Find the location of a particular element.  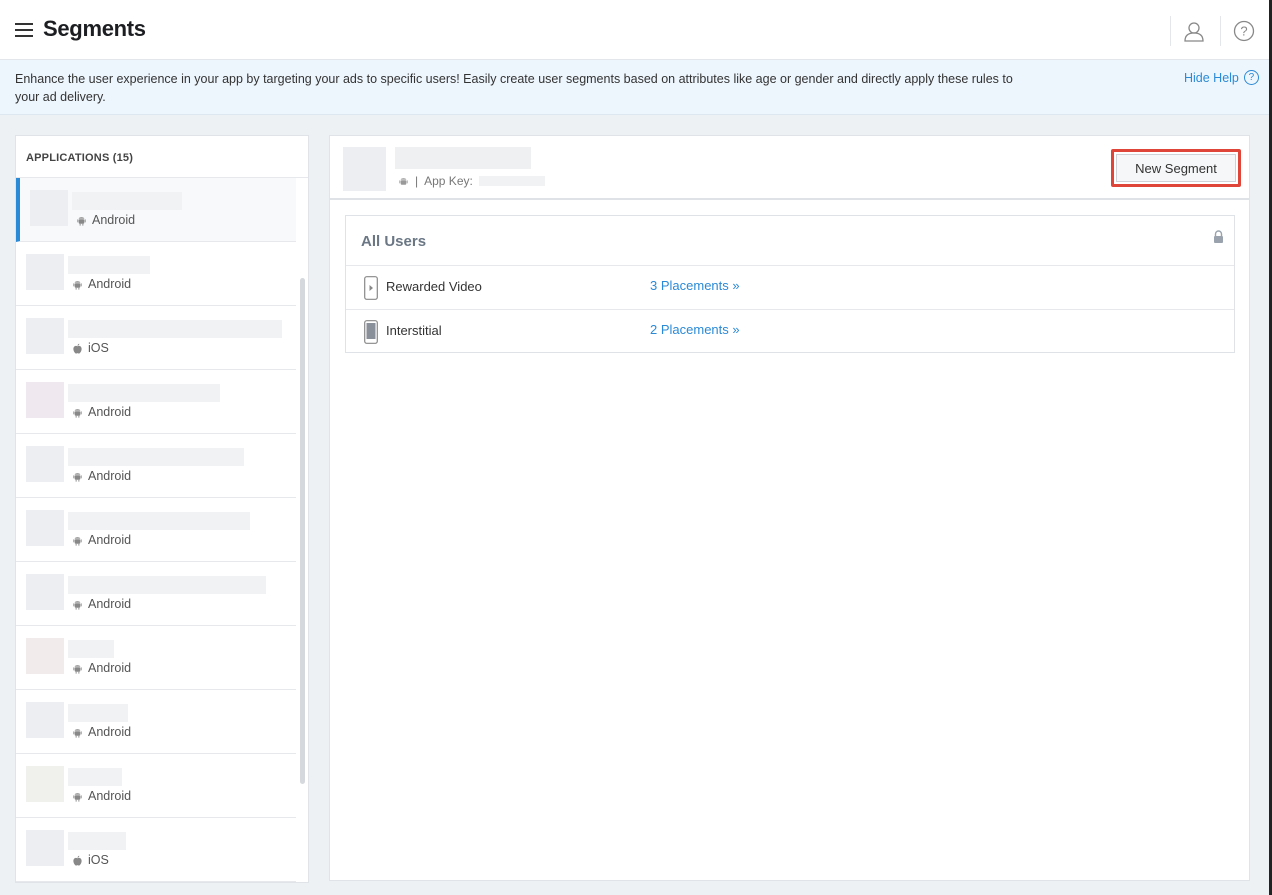

placement-label: Rewarded Video is located at coordinates (434, 286).